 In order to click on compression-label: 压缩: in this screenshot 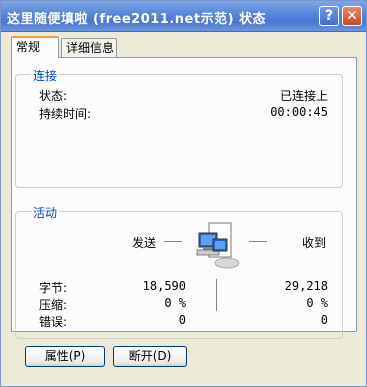, I will do `click(53, 305)`.